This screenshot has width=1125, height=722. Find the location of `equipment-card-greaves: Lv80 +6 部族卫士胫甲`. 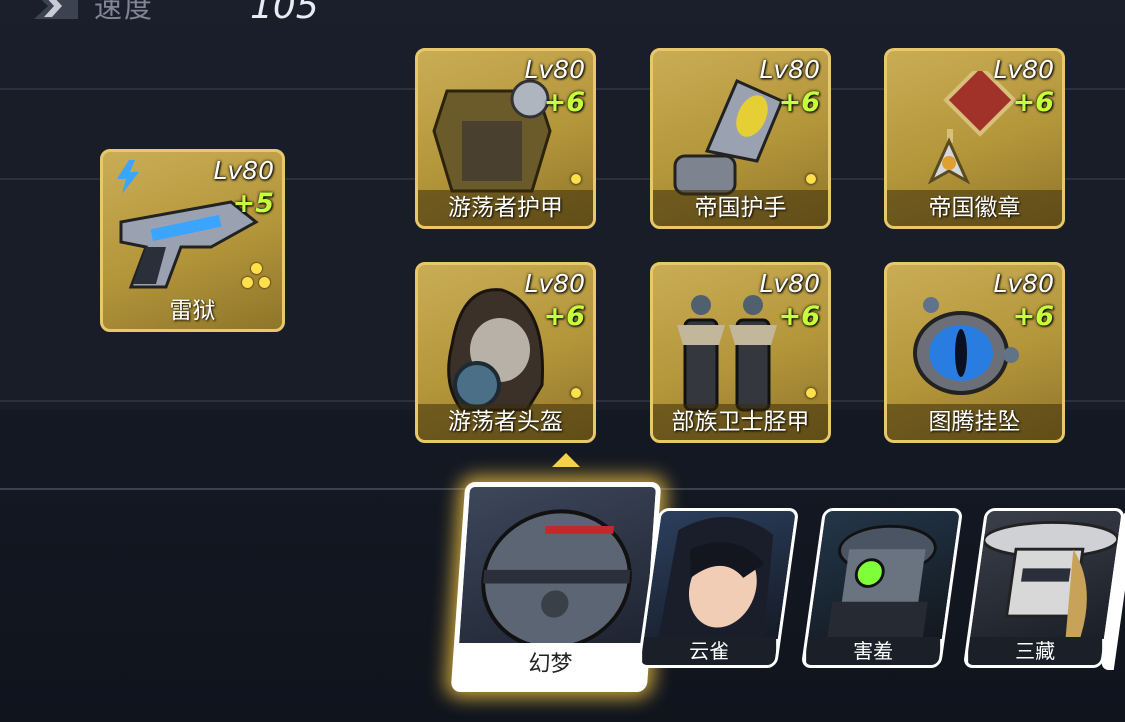

equipment-card-greaves: Lv80 +6 部族卫士胫甲 is located at coordinates (740, 352).